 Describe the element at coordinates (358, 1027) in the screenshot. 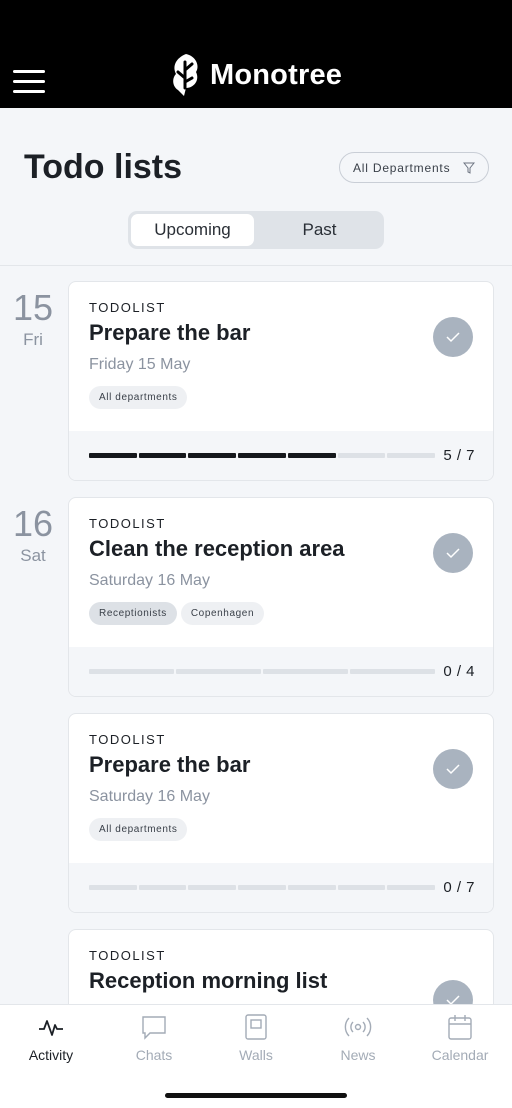

I see `broadcast-icon` at that location.